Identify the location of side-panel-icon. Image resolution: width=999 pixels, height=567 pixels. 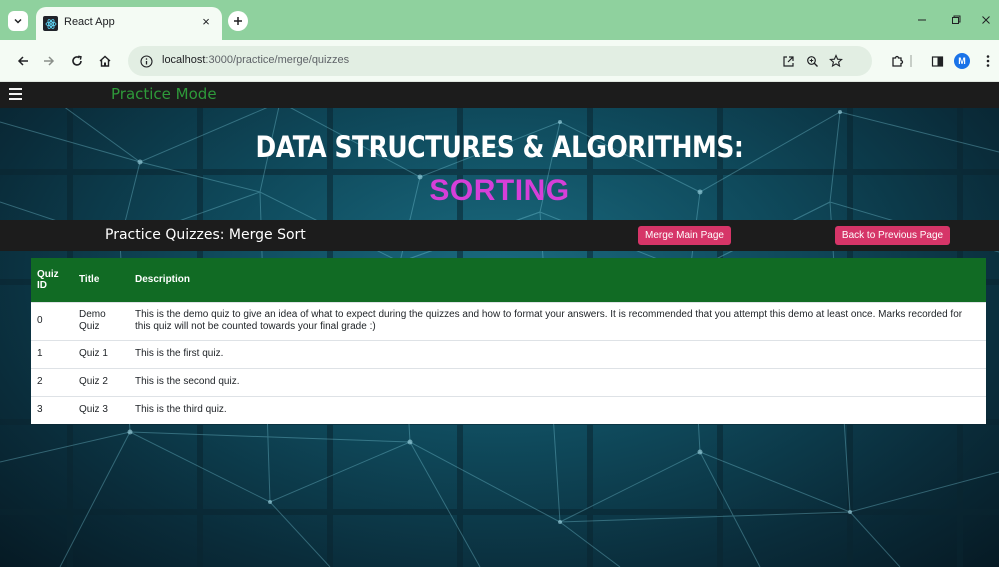
(937, 61).